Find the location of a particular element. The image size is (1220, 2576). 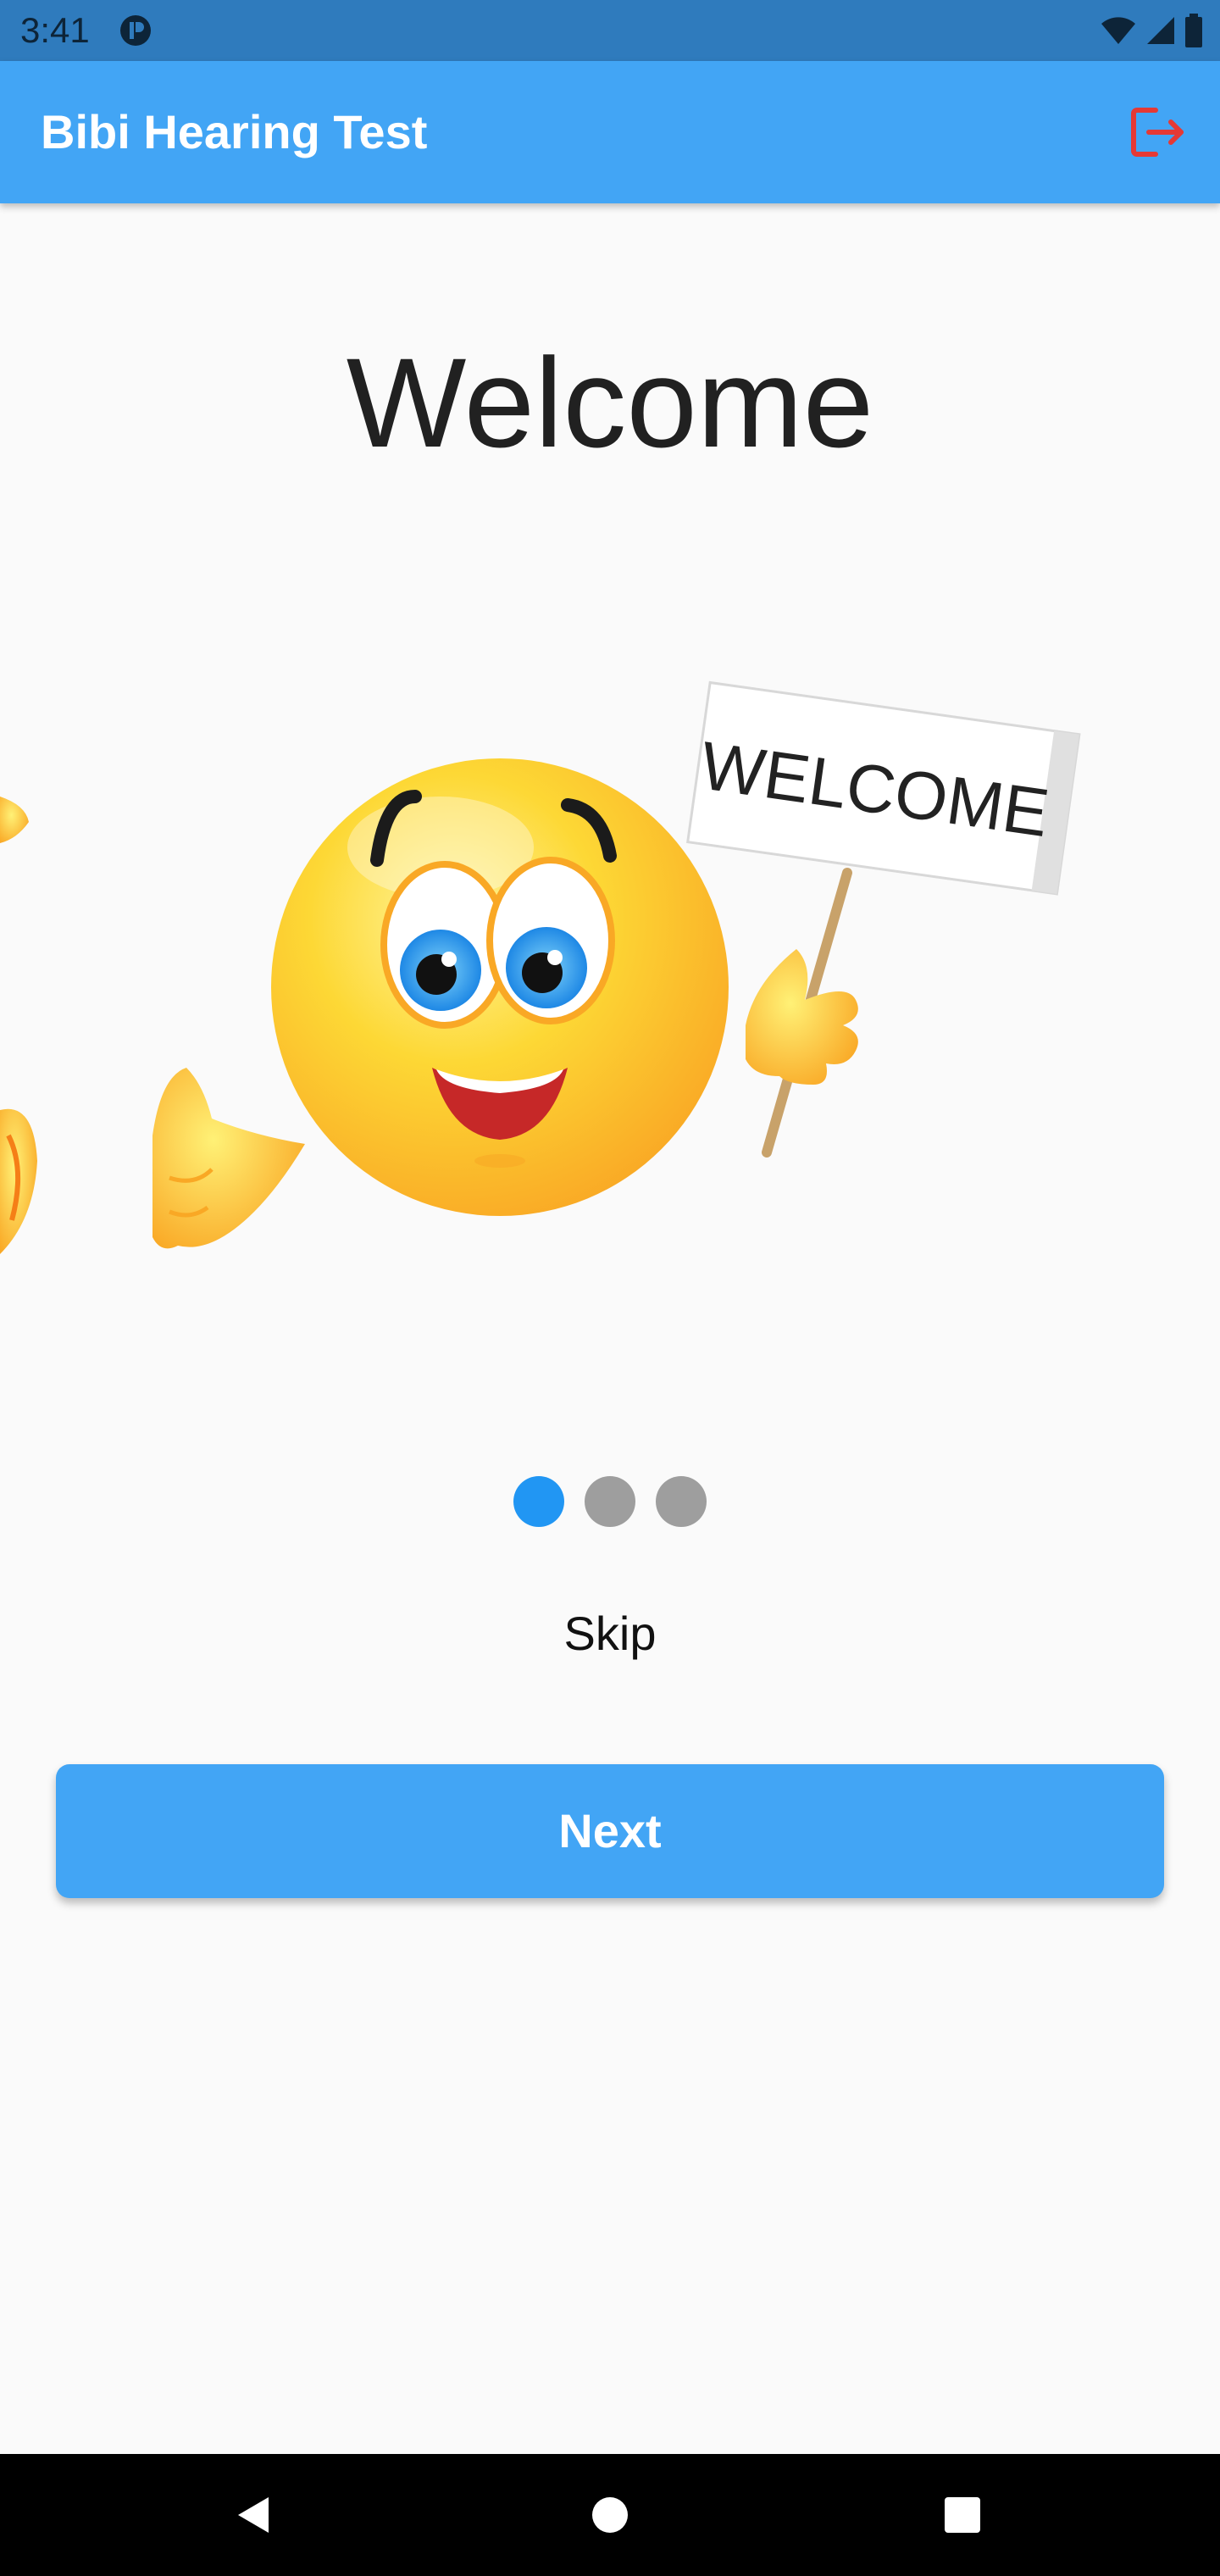

logout-icon is located at coordinates (1157, 132).